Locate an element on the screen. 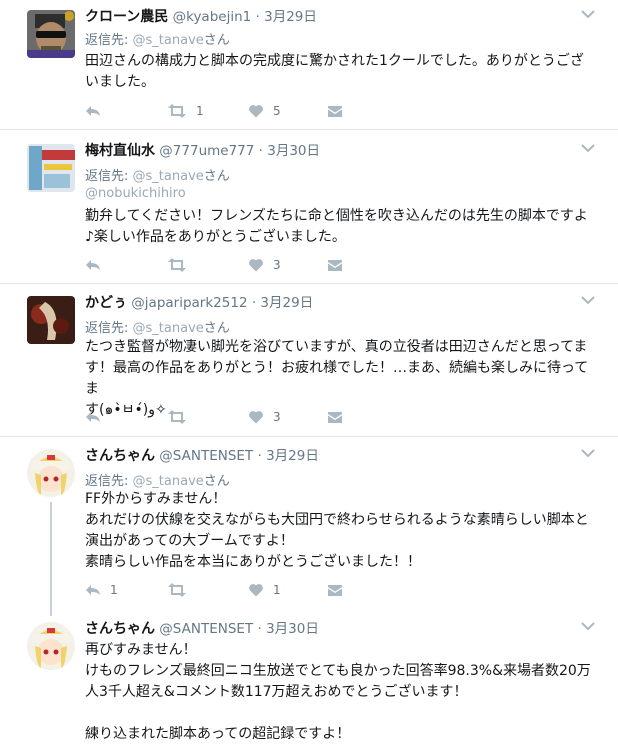 This screenshot has height=750, width=618. like-button: 5 is located at coordinates (264, 111).